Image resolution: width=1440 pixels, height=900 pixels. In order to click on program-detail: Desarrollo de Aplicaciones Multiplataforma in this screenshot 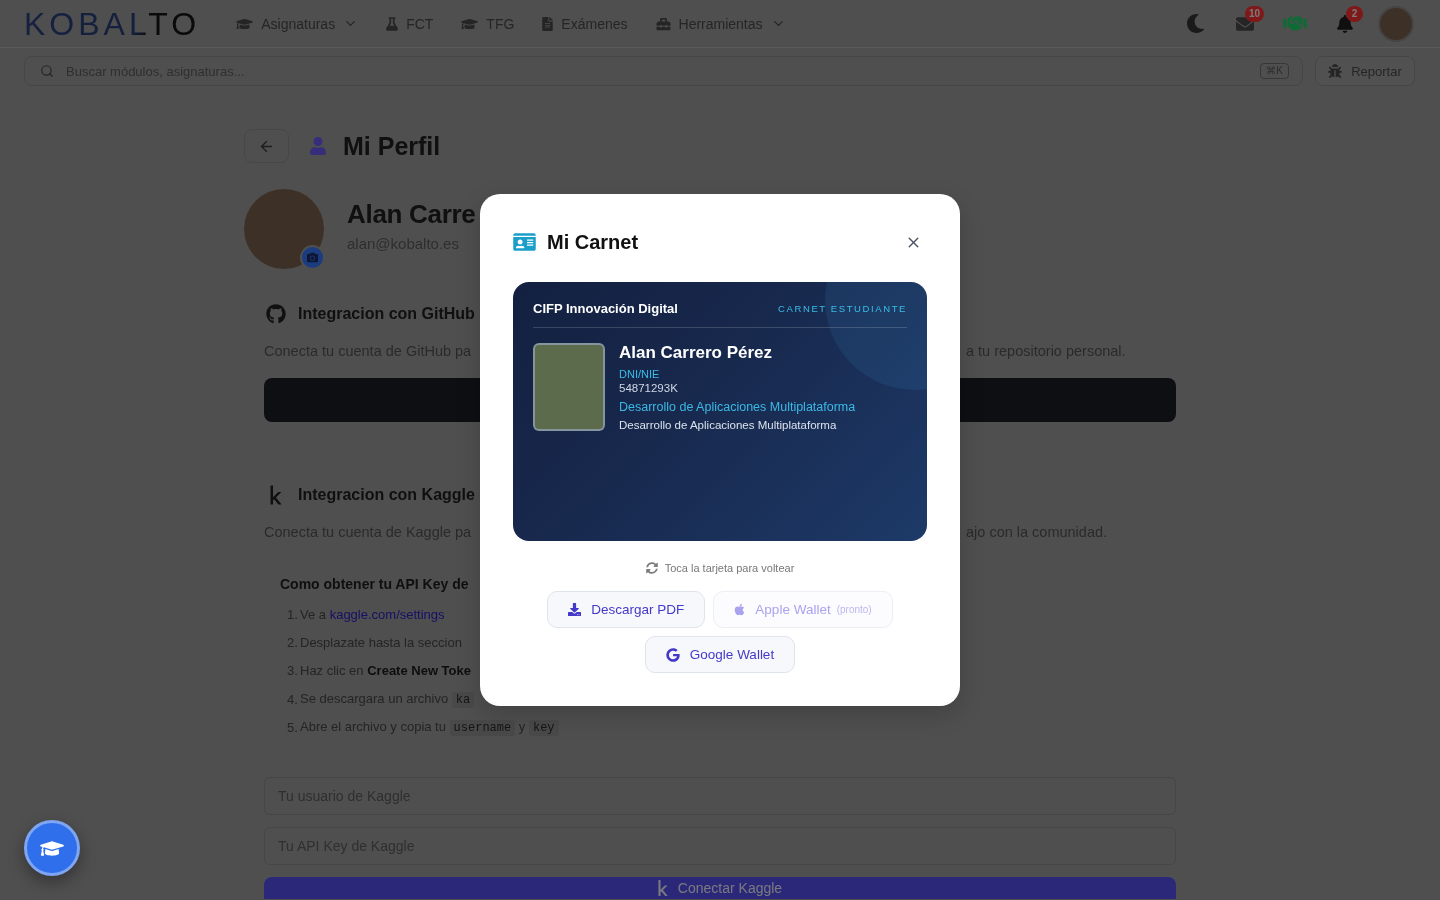, I will do `click(728, 425)`.